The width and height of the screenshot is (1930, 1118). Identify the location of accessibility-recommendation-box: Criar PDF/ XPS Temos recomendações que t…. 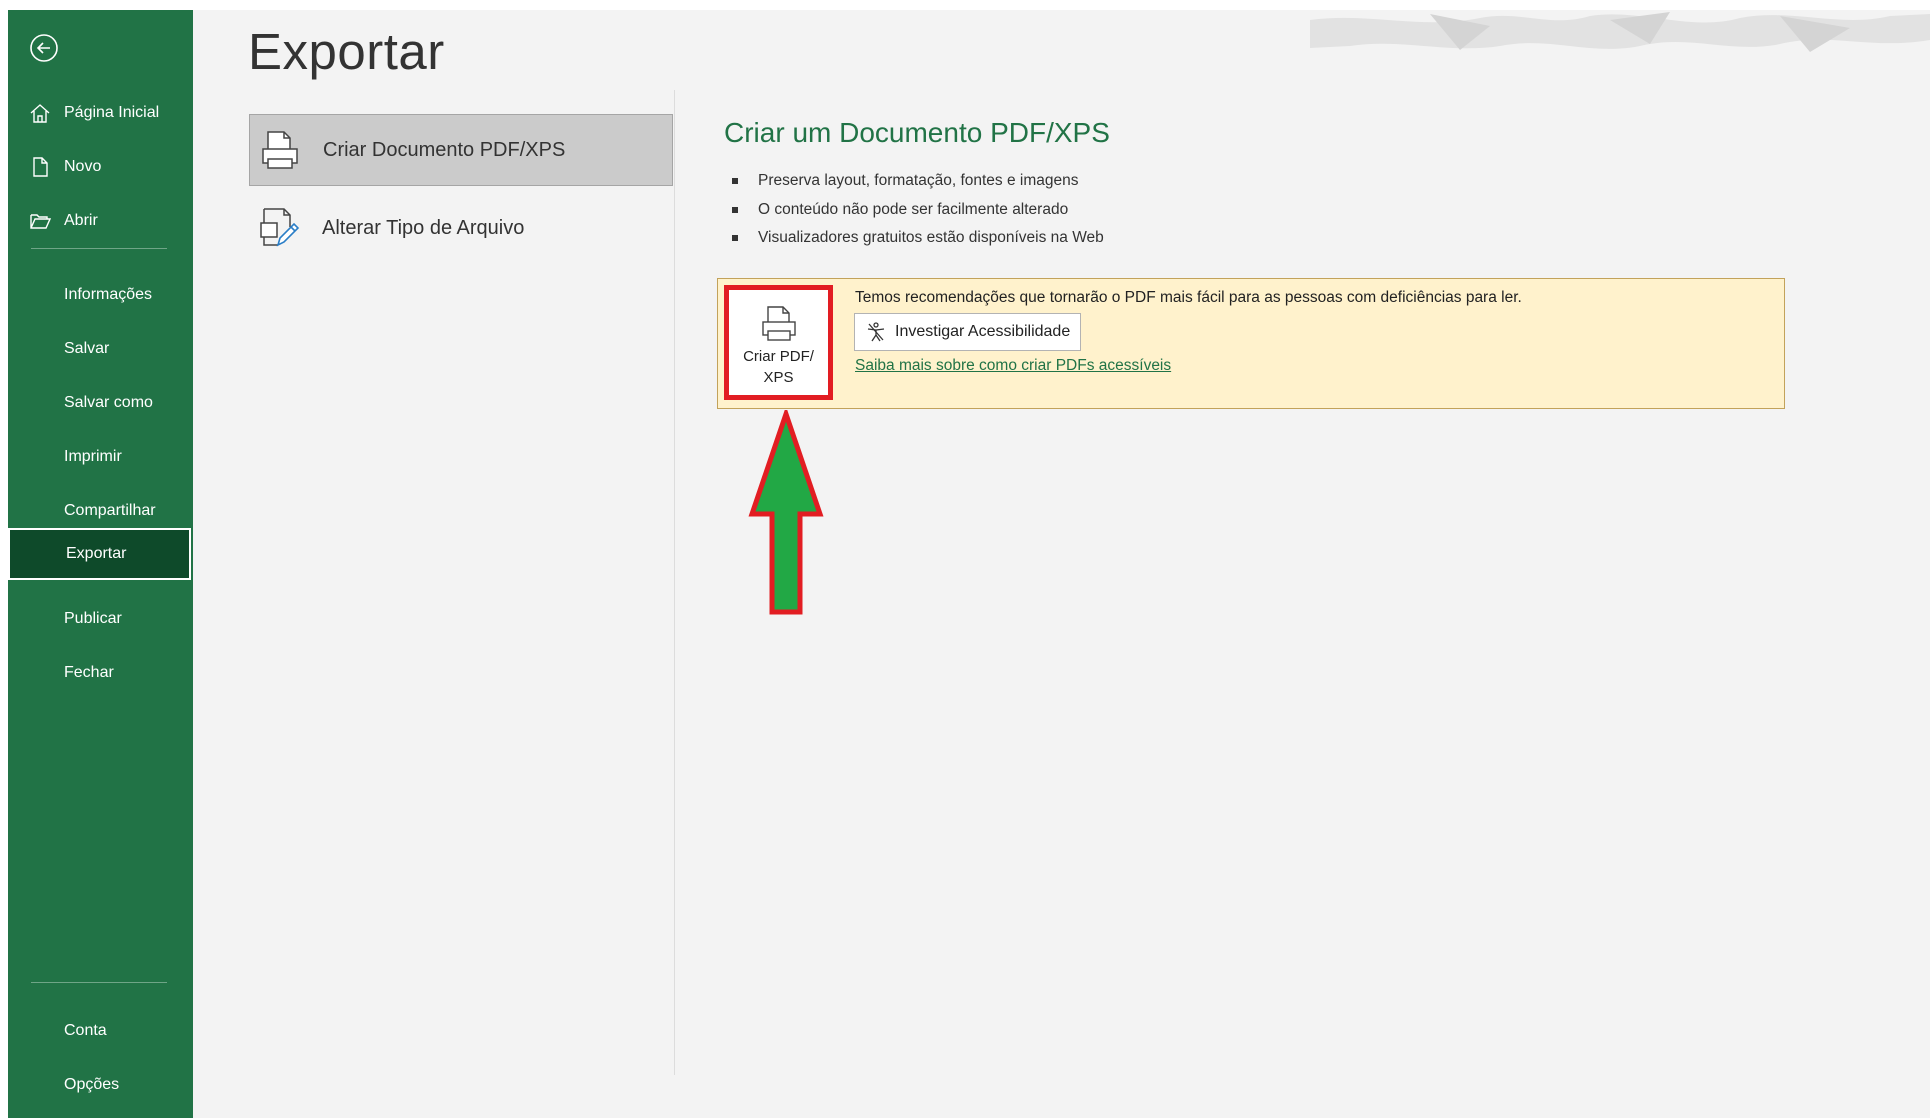
(1251, 343).